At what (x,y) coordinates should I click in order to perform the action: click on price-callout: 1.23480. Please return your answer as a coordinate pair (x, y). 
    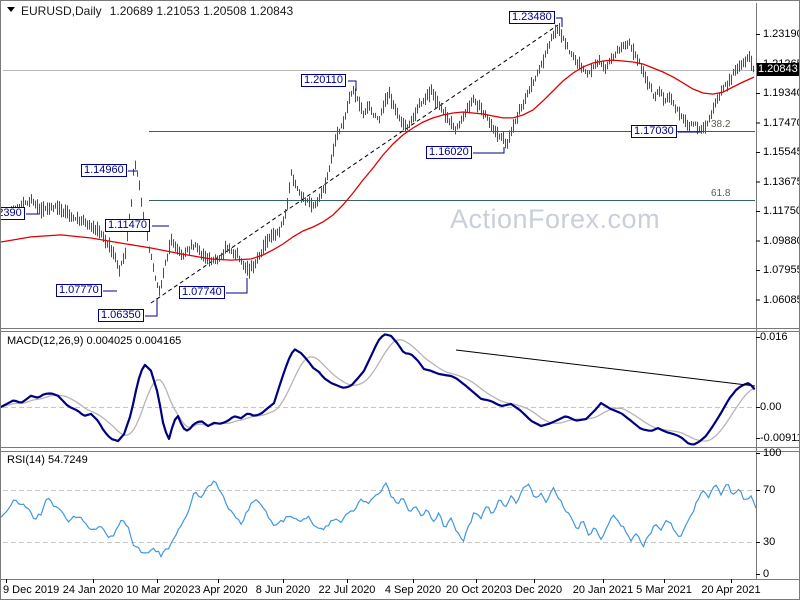
    Looking at the image, I should click on (532, 17).